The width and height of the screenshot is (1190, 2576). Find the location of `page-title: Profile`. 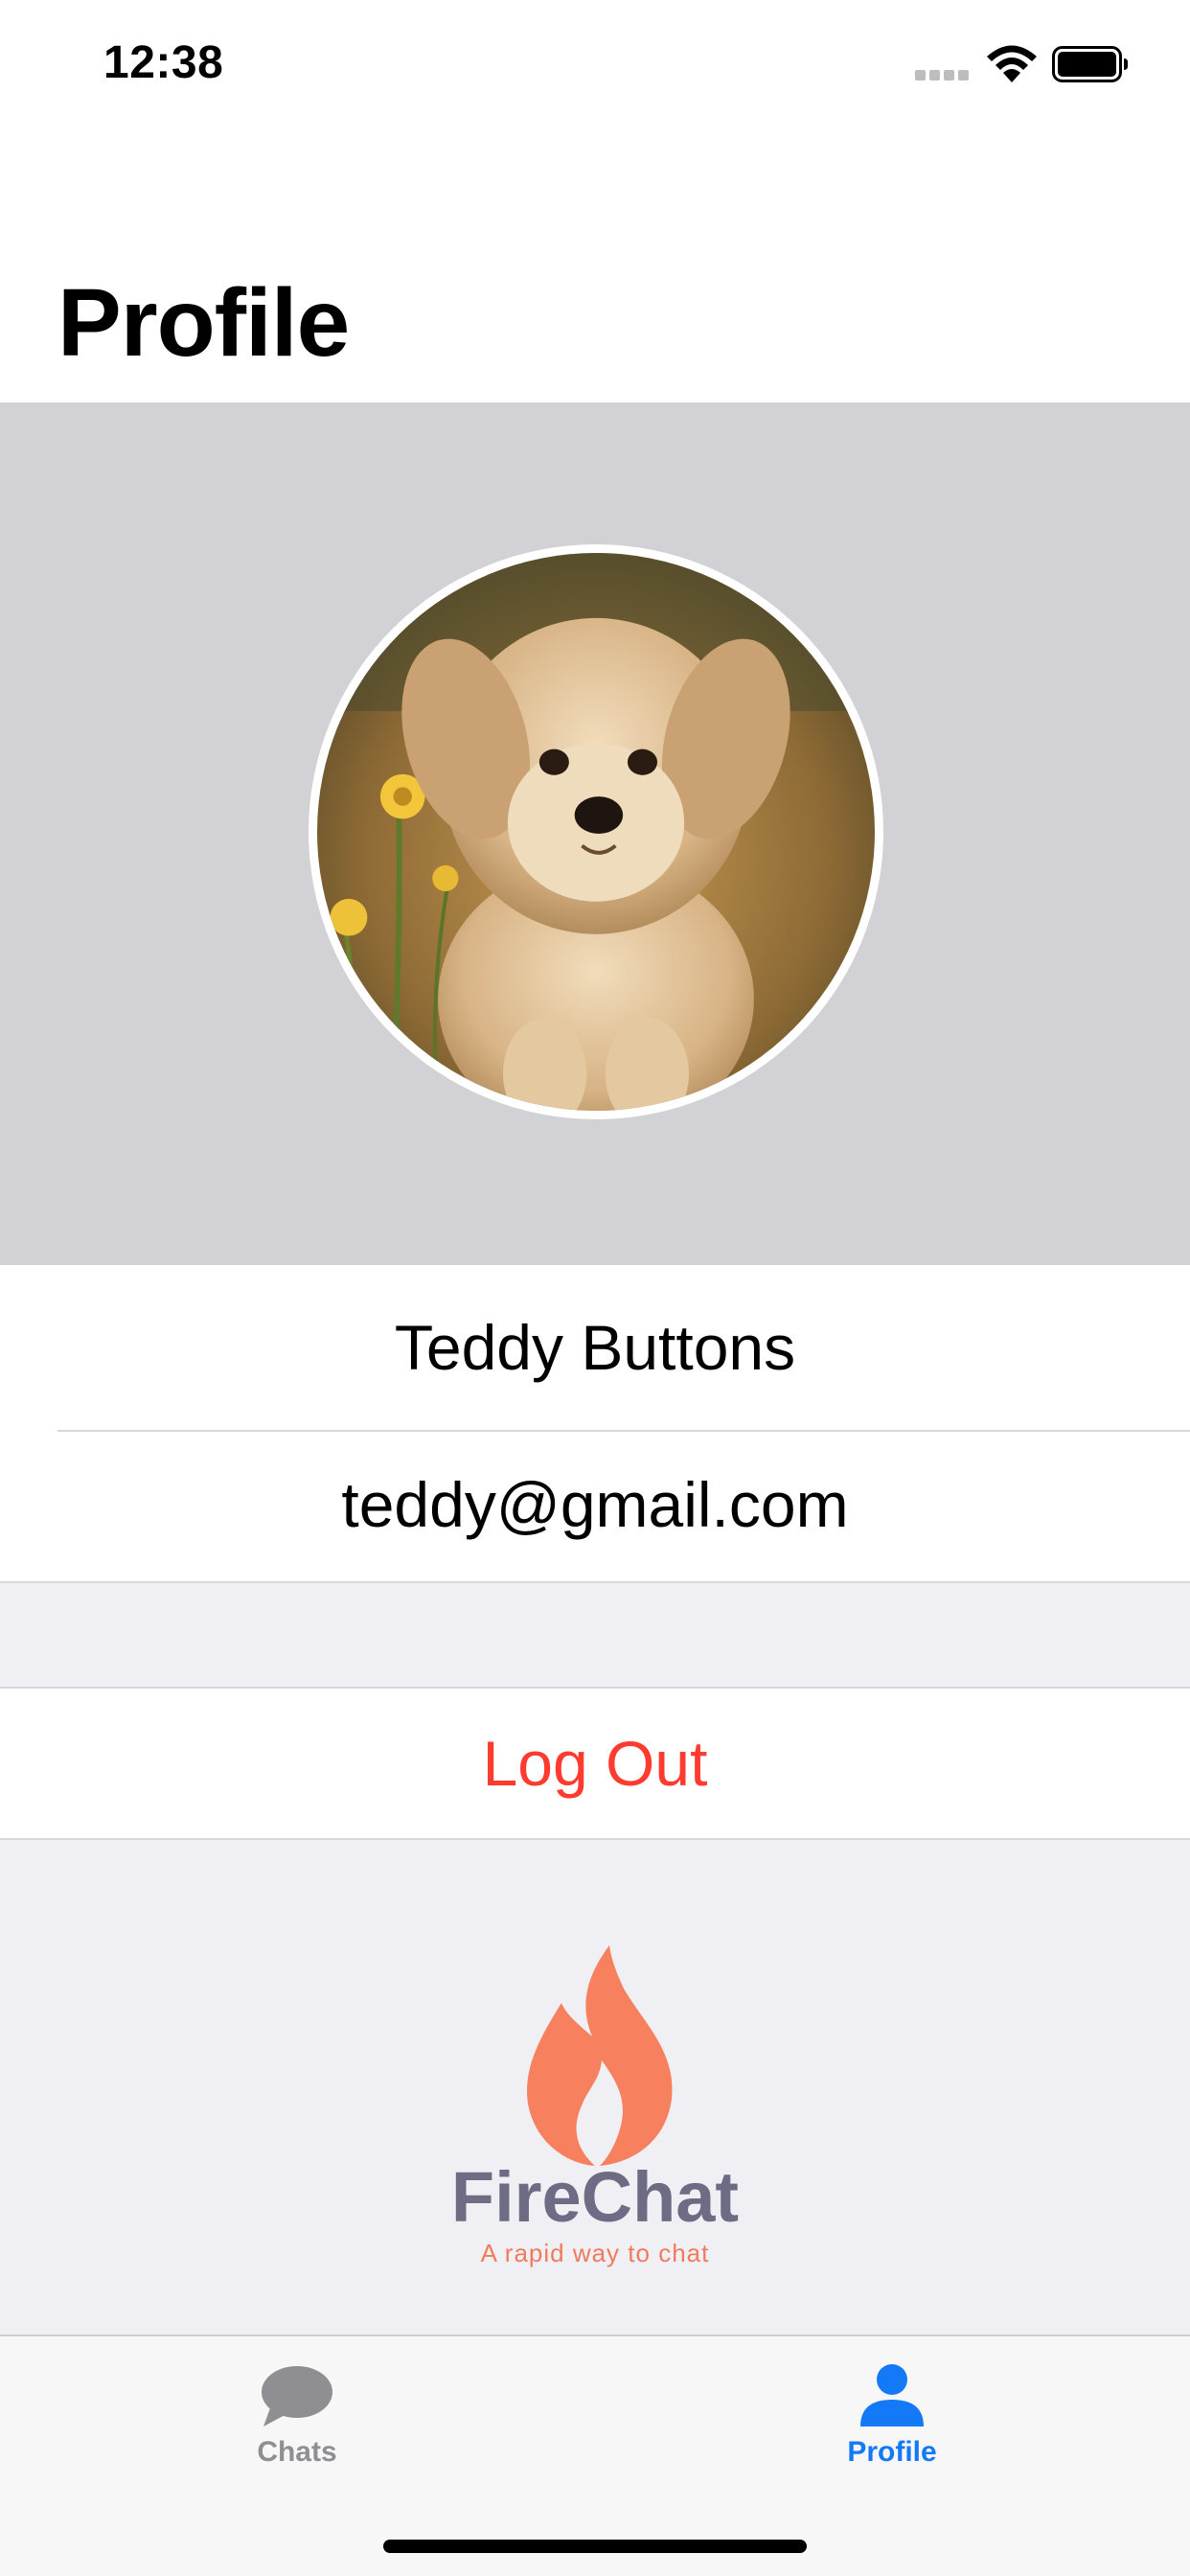

page-title: Profile is located at coordinates (203, 323).